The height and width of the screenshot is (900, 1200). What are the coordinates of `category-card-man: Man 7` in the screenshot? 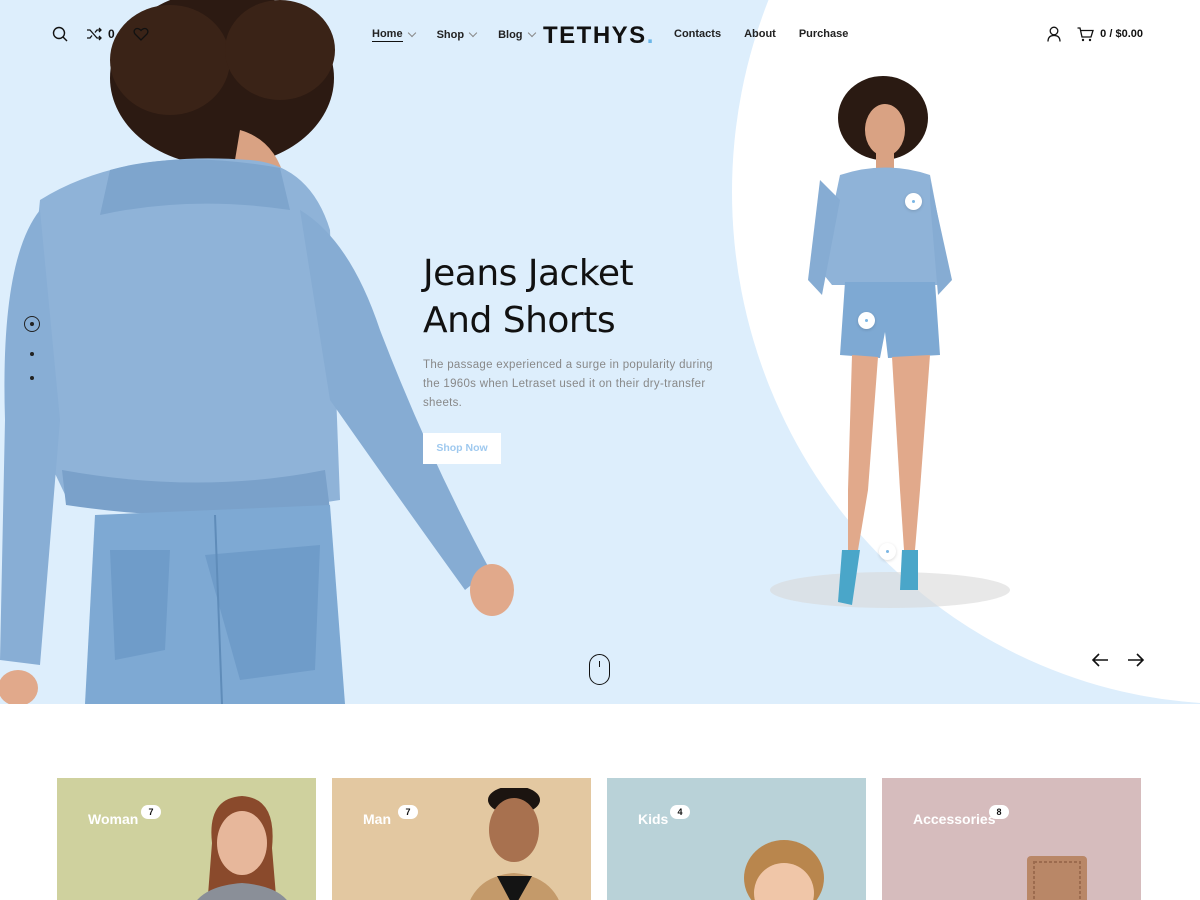 It's located at (461, 839).